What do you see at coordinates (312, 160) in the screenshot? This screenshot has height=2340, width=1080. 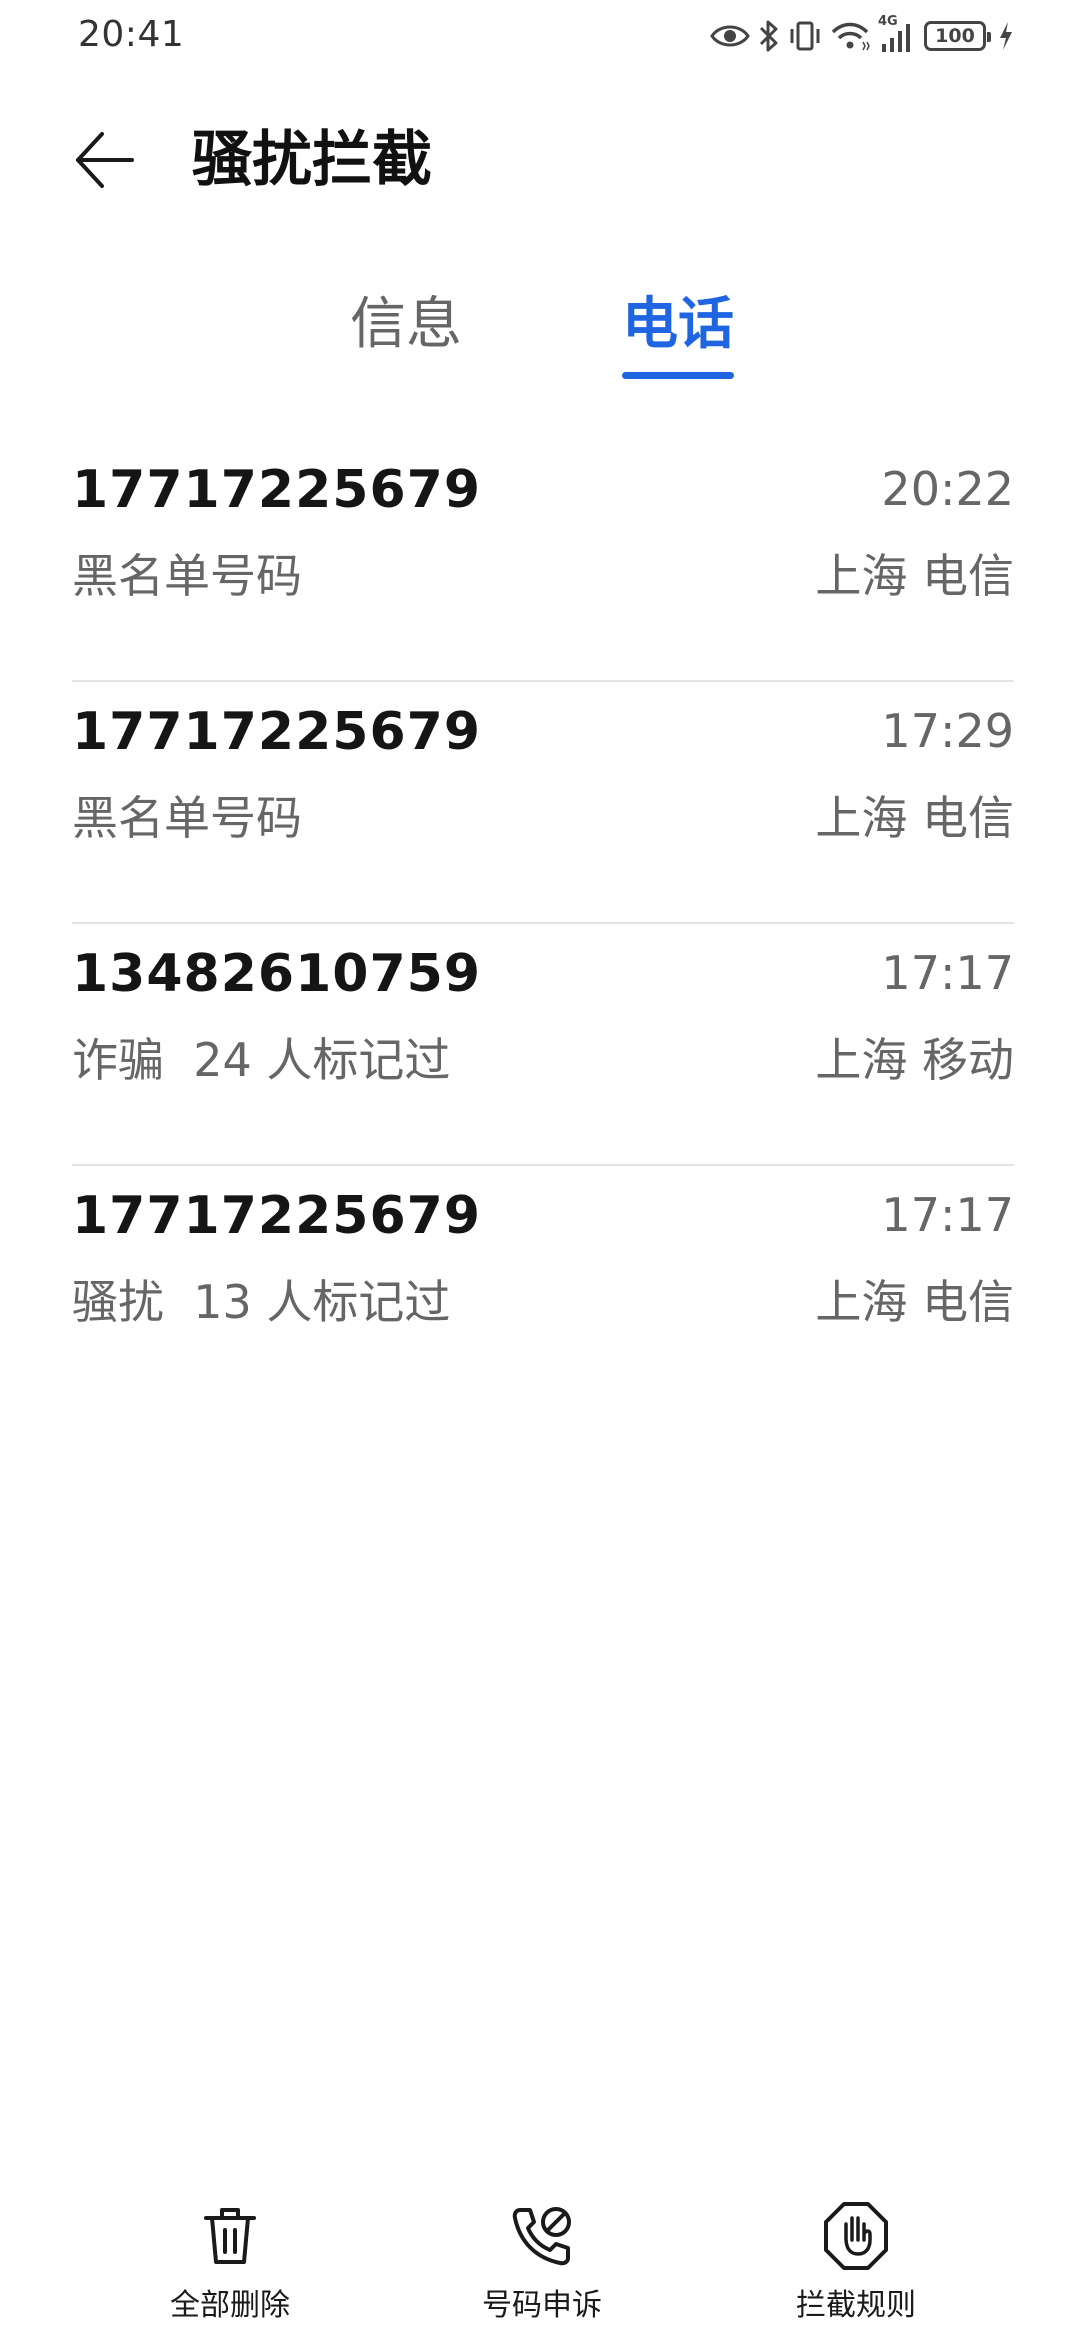 I see `page-title: 骚扰拦截` at bounding box center [312, 160].